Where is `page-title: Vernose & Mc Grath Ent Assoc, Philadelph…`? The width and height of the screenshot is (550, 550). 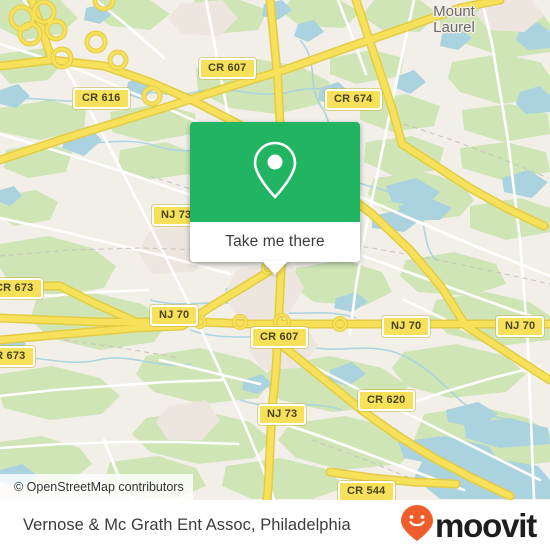
page-title: Vernose & Mc Grath Ent Assoc, Philadelph… is located at coordinates (187, 524).